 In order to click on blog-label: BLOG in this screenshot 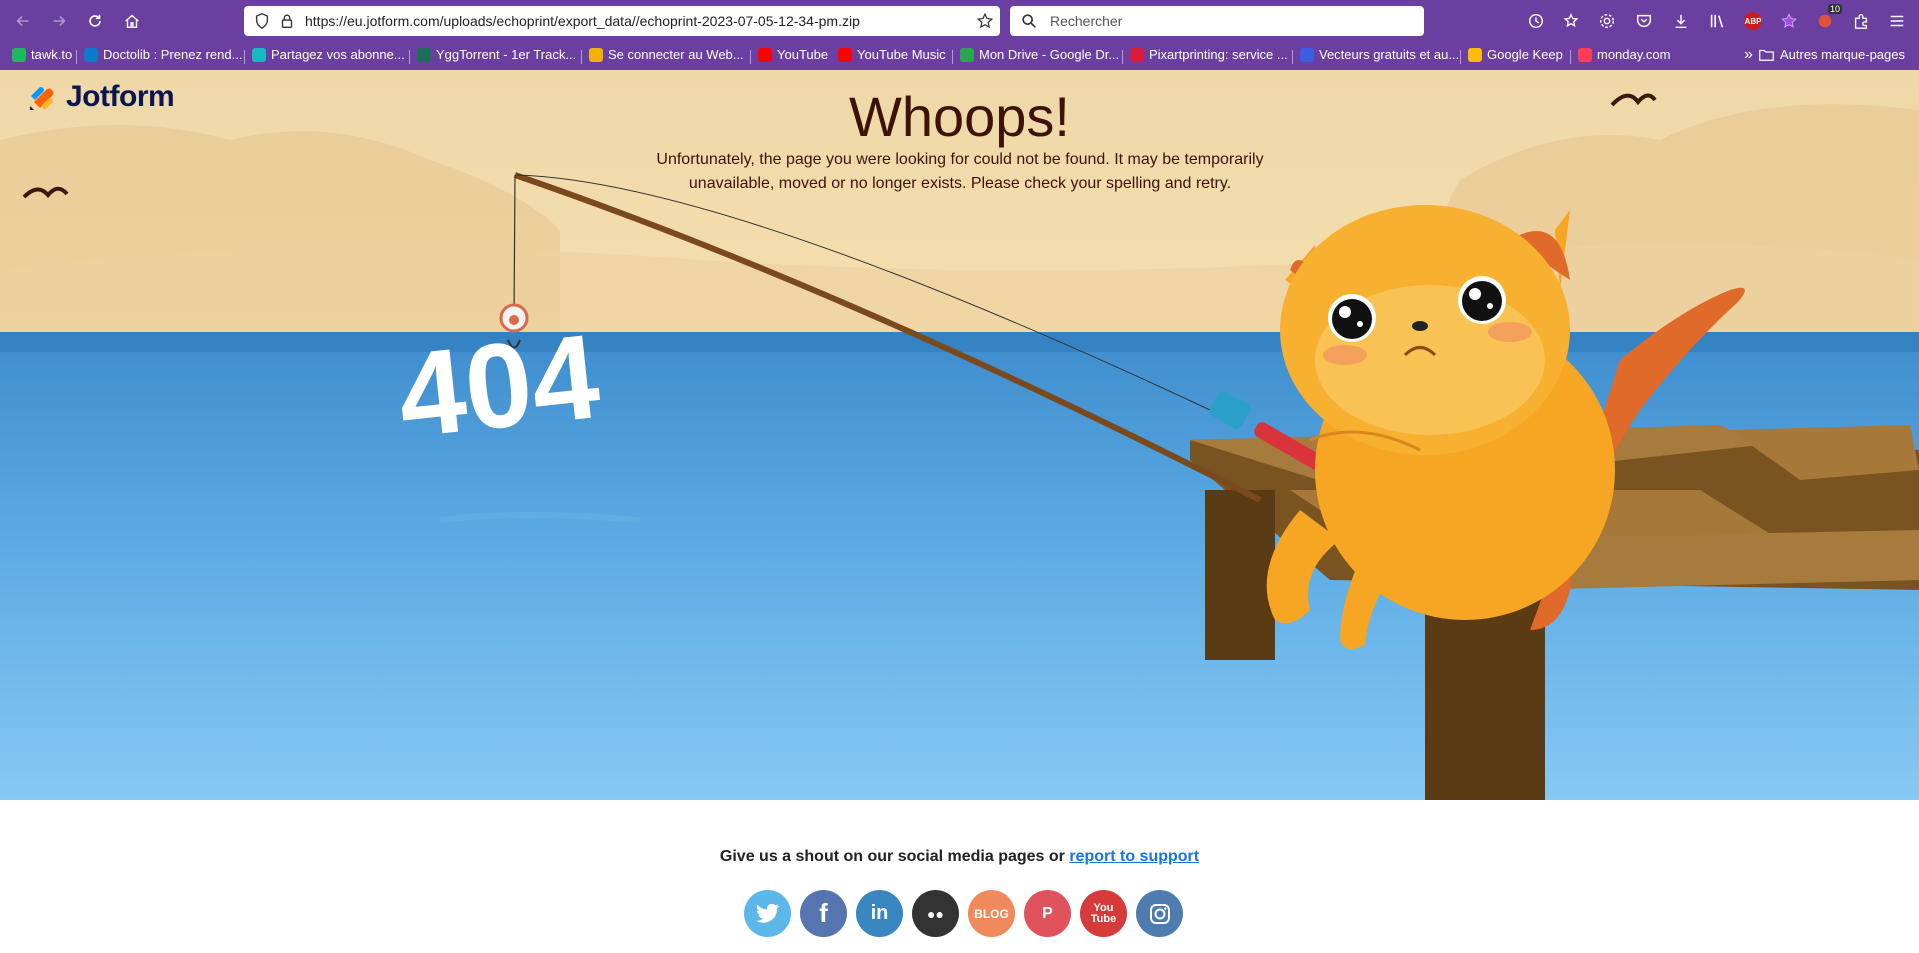, I will do `click(991, 913)`.